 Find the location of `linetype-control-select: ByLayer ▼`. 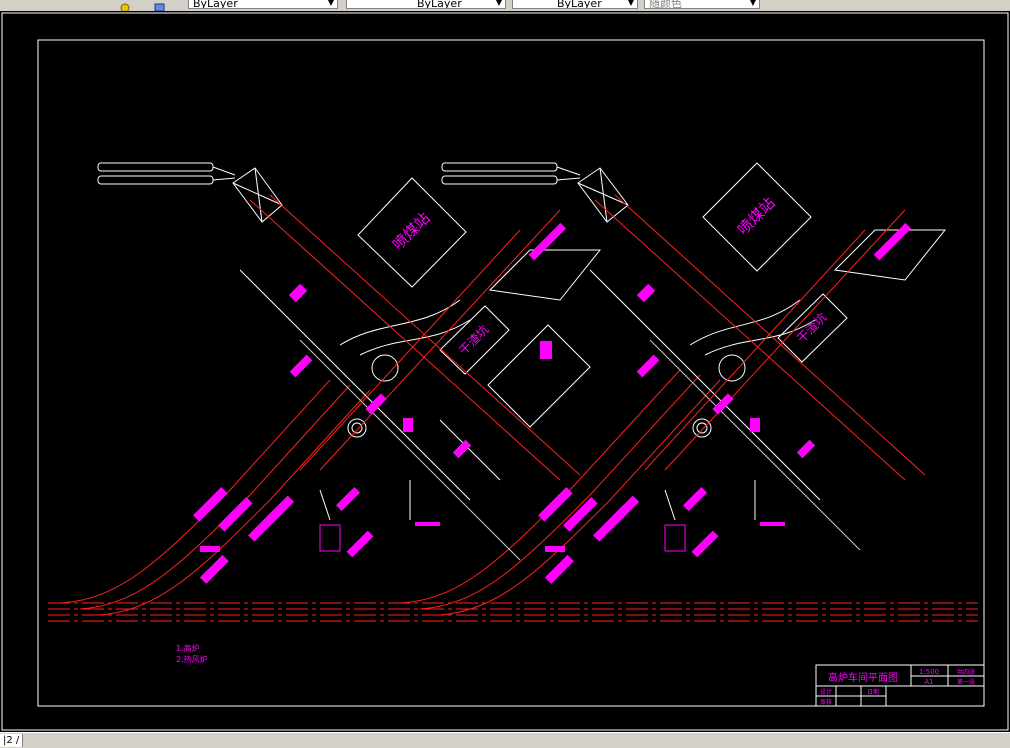

linetype-control-select: ByLayer ▼ is located at coordinates (426, 4).